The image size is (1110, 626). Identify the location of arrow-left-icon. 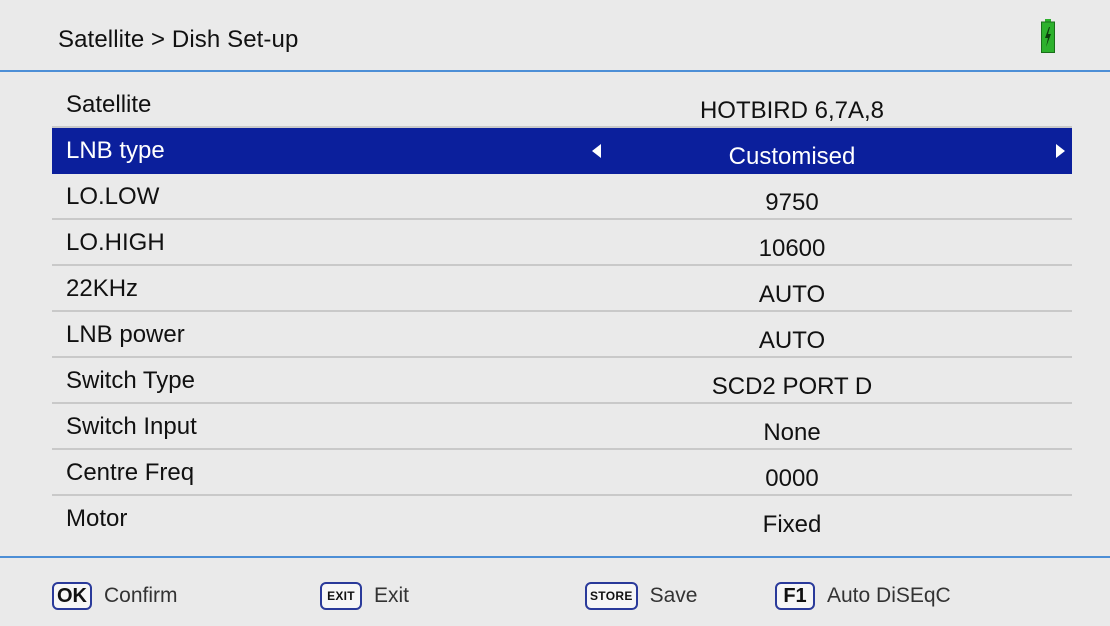
(596, 151).